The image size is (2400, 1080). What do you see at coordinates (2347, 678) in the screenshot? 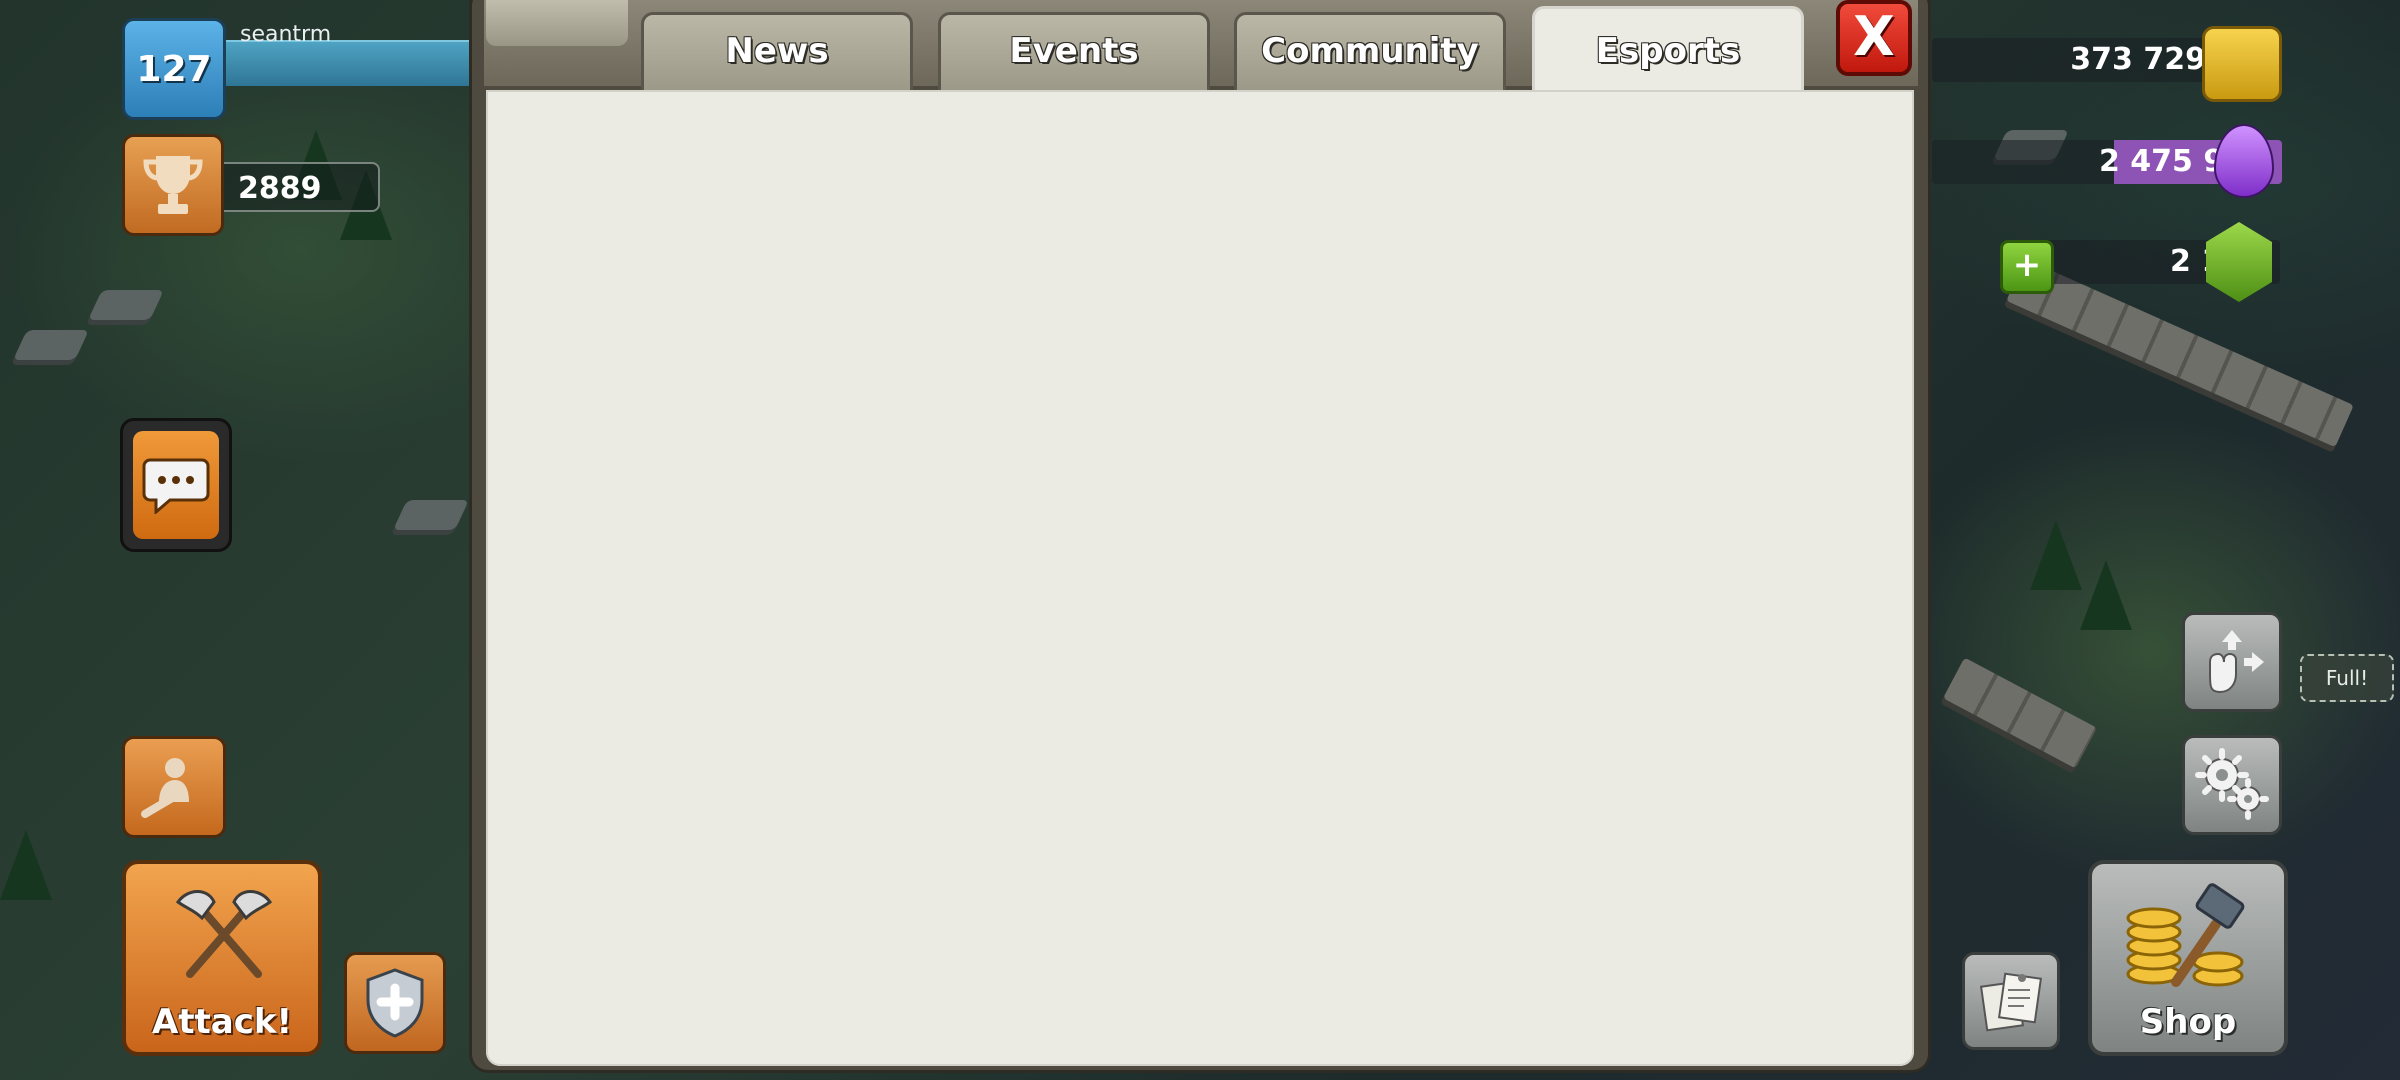
I see `full-status-bubble: Full!` at bounding box center [2347, 678].